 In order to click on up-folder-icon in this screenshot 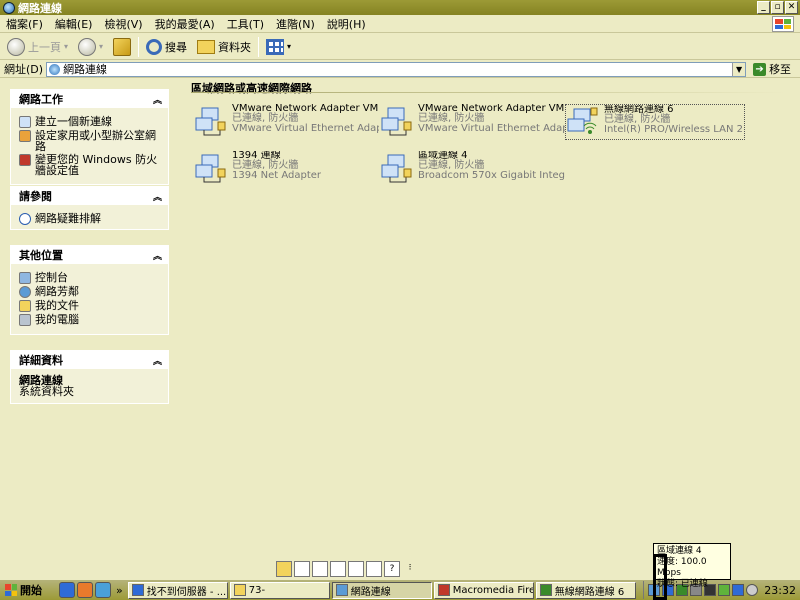, I will do `click(122, 46)`.